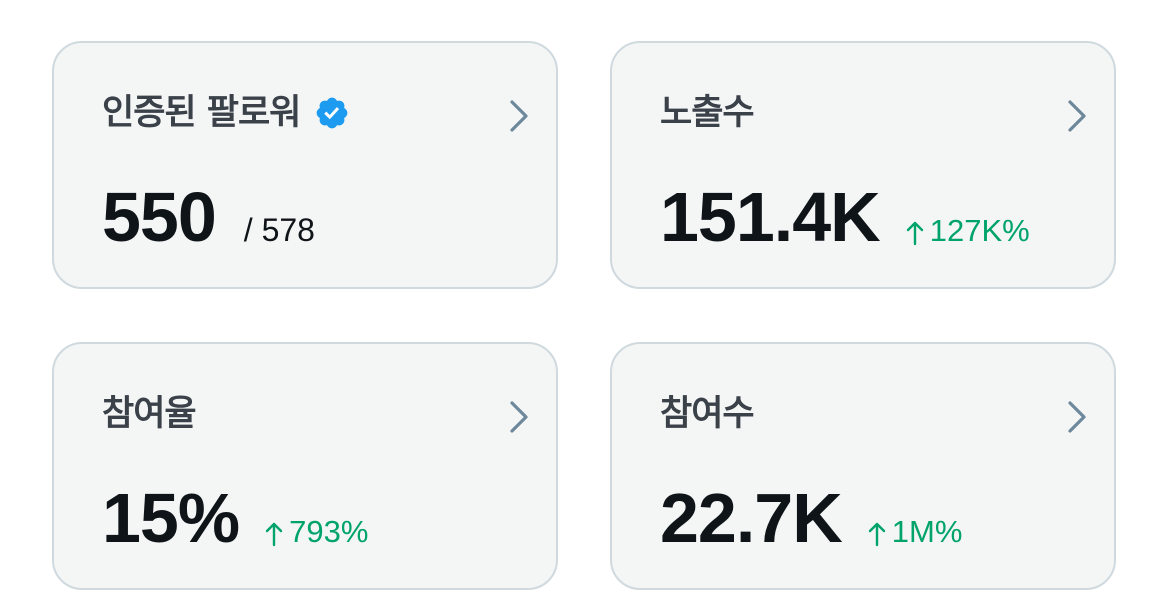 This screenshot has height=616, width=1170. I want to click on secondary-value: / 578, so click(279, 230).